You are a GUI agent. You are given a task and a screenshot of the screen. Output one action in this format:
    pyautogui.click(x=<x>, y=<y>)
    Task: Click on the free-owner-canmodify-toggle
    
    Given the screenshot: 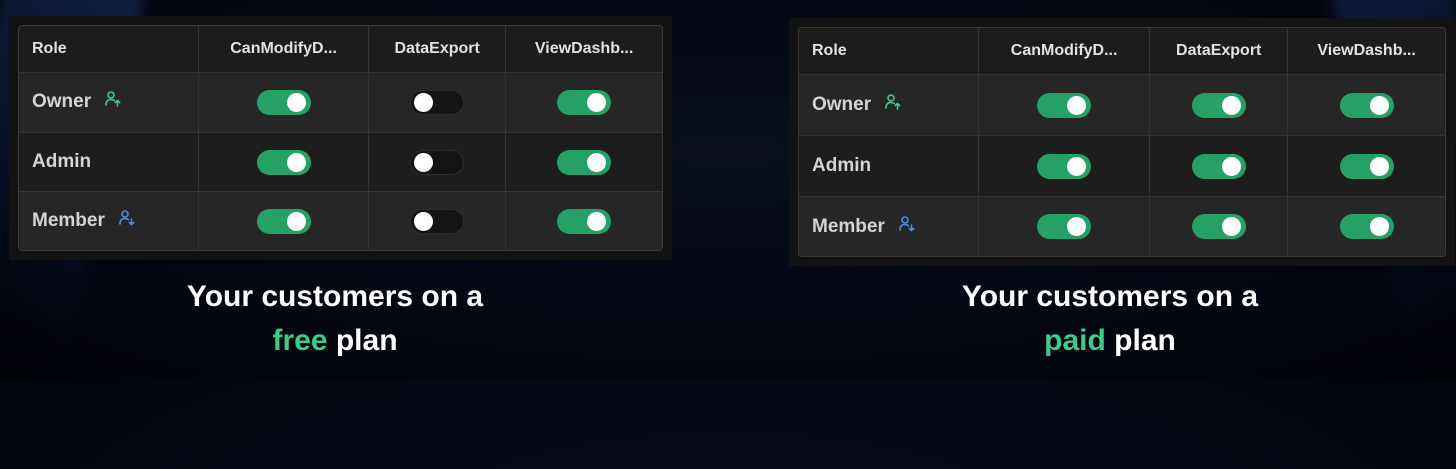 What is the action you would take?
    pyautogui.click(x=283, y=102)
    